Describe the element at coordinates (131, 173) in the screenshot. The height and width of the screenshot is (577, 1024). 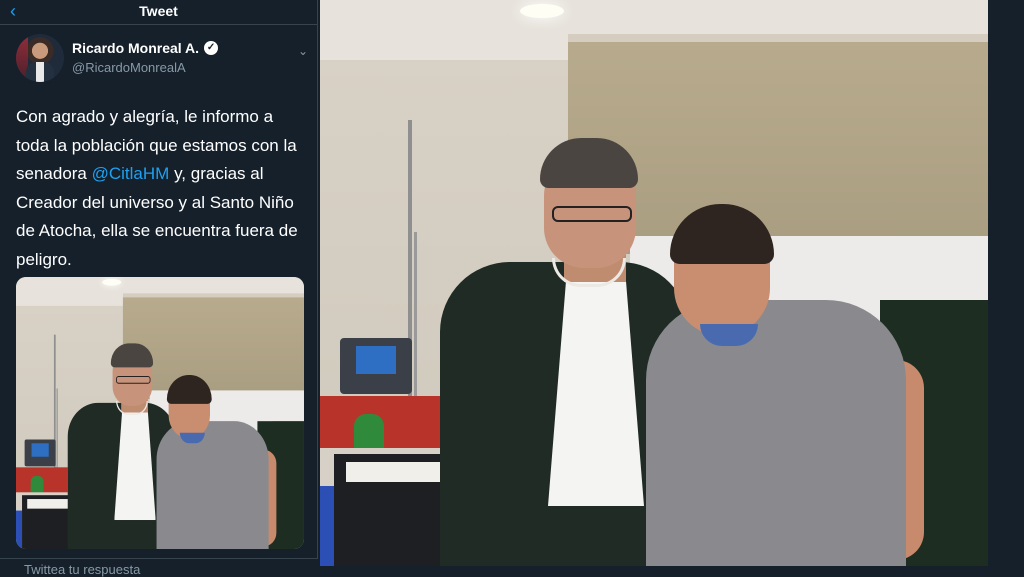
I see `mention-link: @CitlaHM` at that location.